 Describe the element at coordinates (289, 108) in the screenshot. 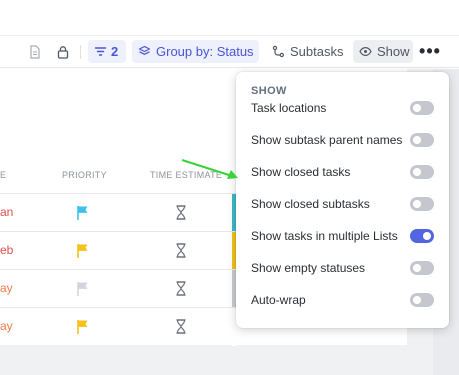

I see `menu-option-label: Task locations` at that location.